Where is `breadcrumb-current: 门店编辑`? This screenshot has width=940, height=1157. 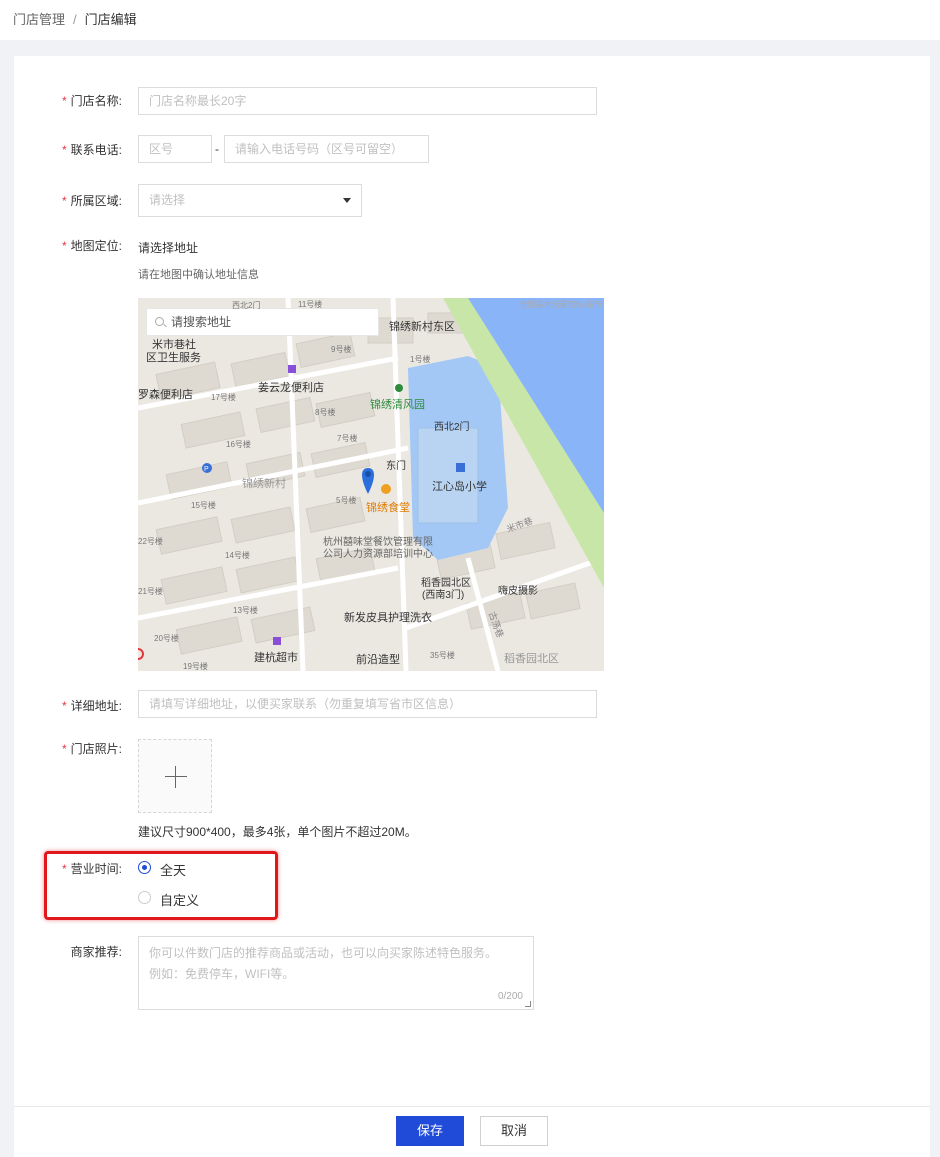 breadcrumb-current: 门店编辑 is located at coordinates (110, 19).